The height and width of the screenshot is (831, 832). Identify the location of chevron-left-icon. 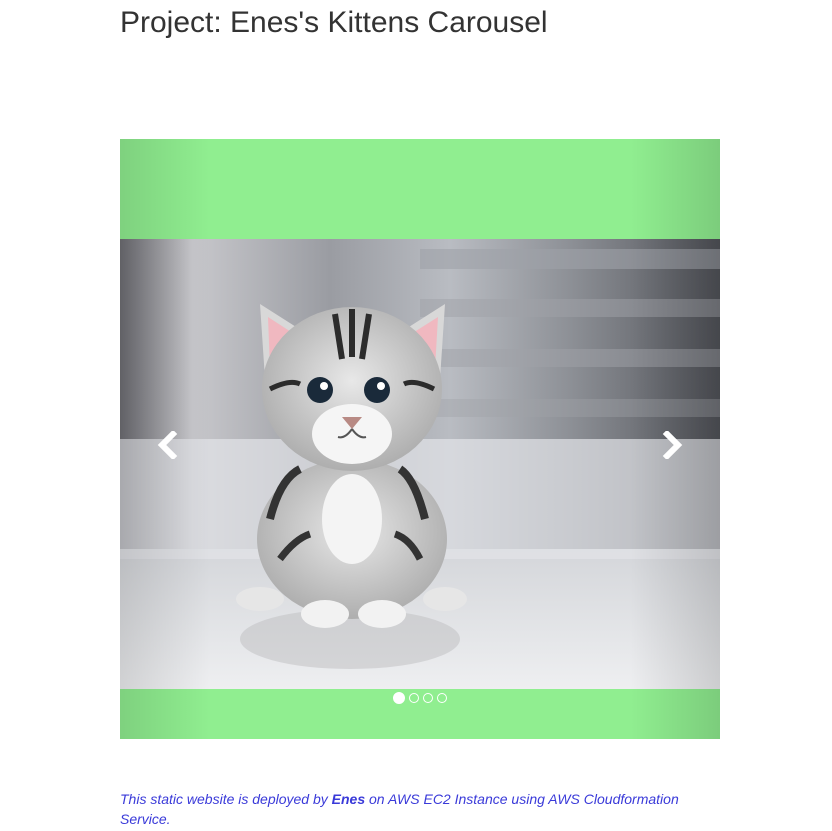
(167, 445).